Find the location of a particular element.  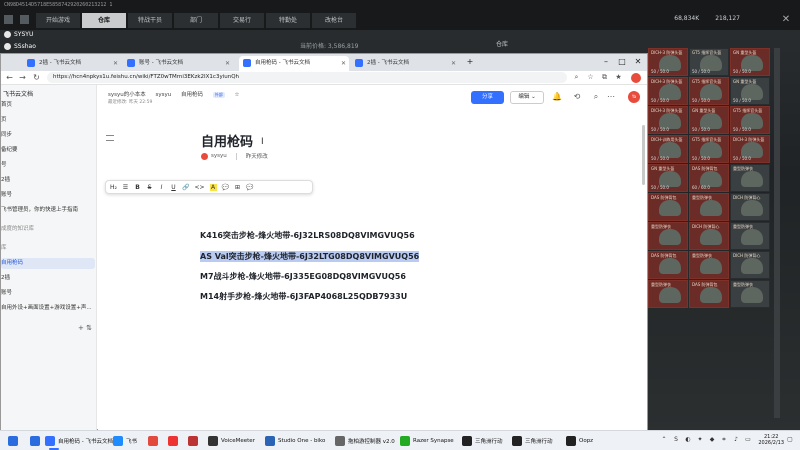

add-icon: + is located at coordinates (81, 328).